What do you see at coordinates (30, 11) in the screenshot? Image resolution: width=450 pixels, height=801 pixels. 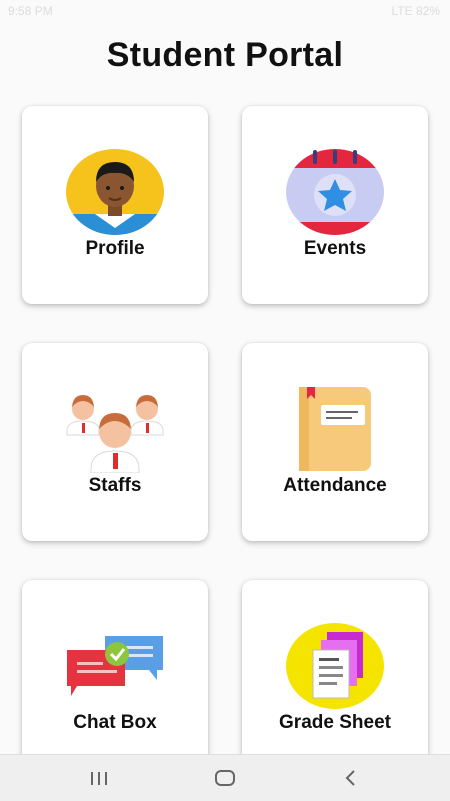 I see `status-time: 9:58 PM` at bounding box center [30, 11].